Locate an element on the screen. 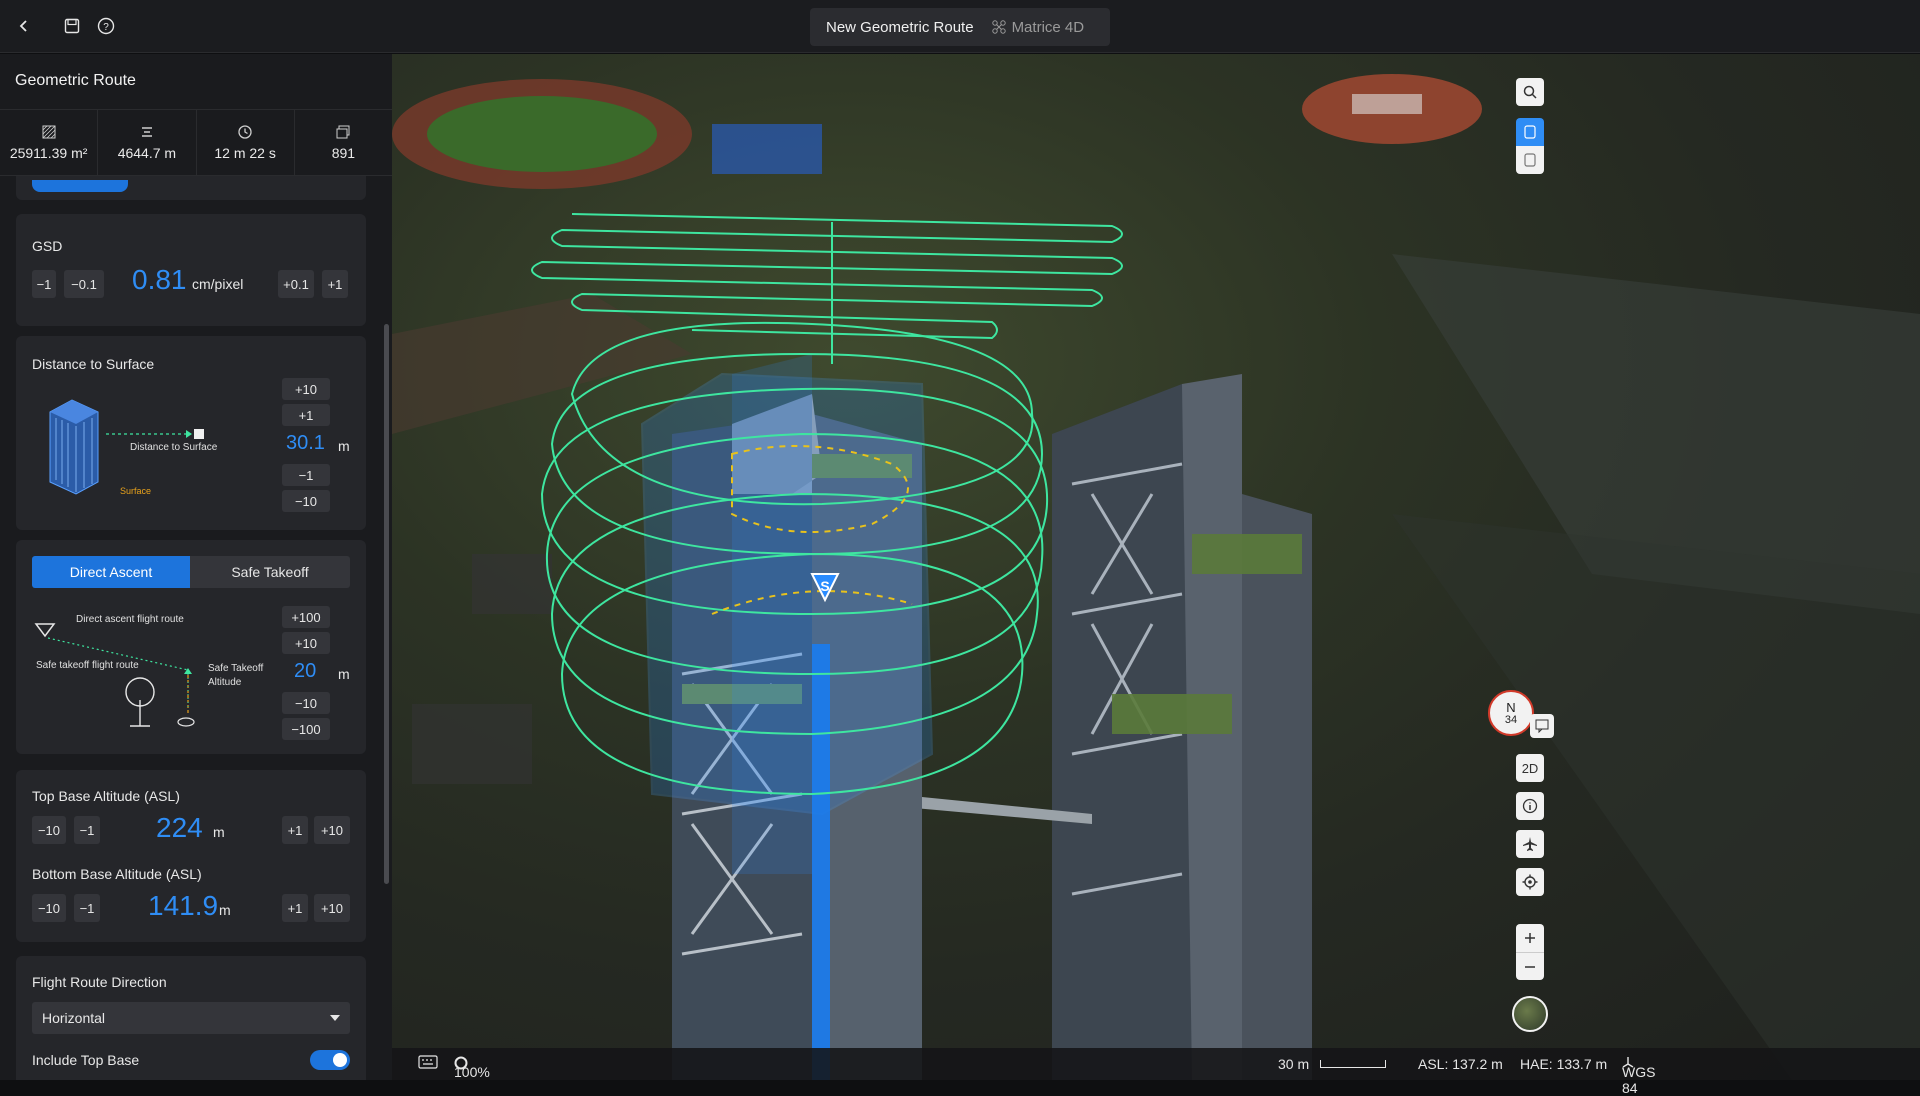 The height and width of the screenshot is (1096, 1920). direct-route-label: Direct ascent flight route is located at coordinates (130, 619).